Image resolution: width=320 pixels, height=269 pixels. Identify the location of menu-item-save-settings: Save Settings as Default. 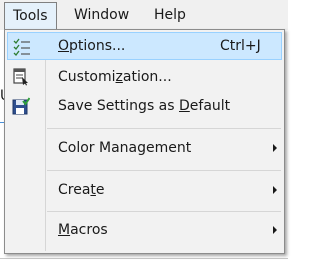
(144, 106).